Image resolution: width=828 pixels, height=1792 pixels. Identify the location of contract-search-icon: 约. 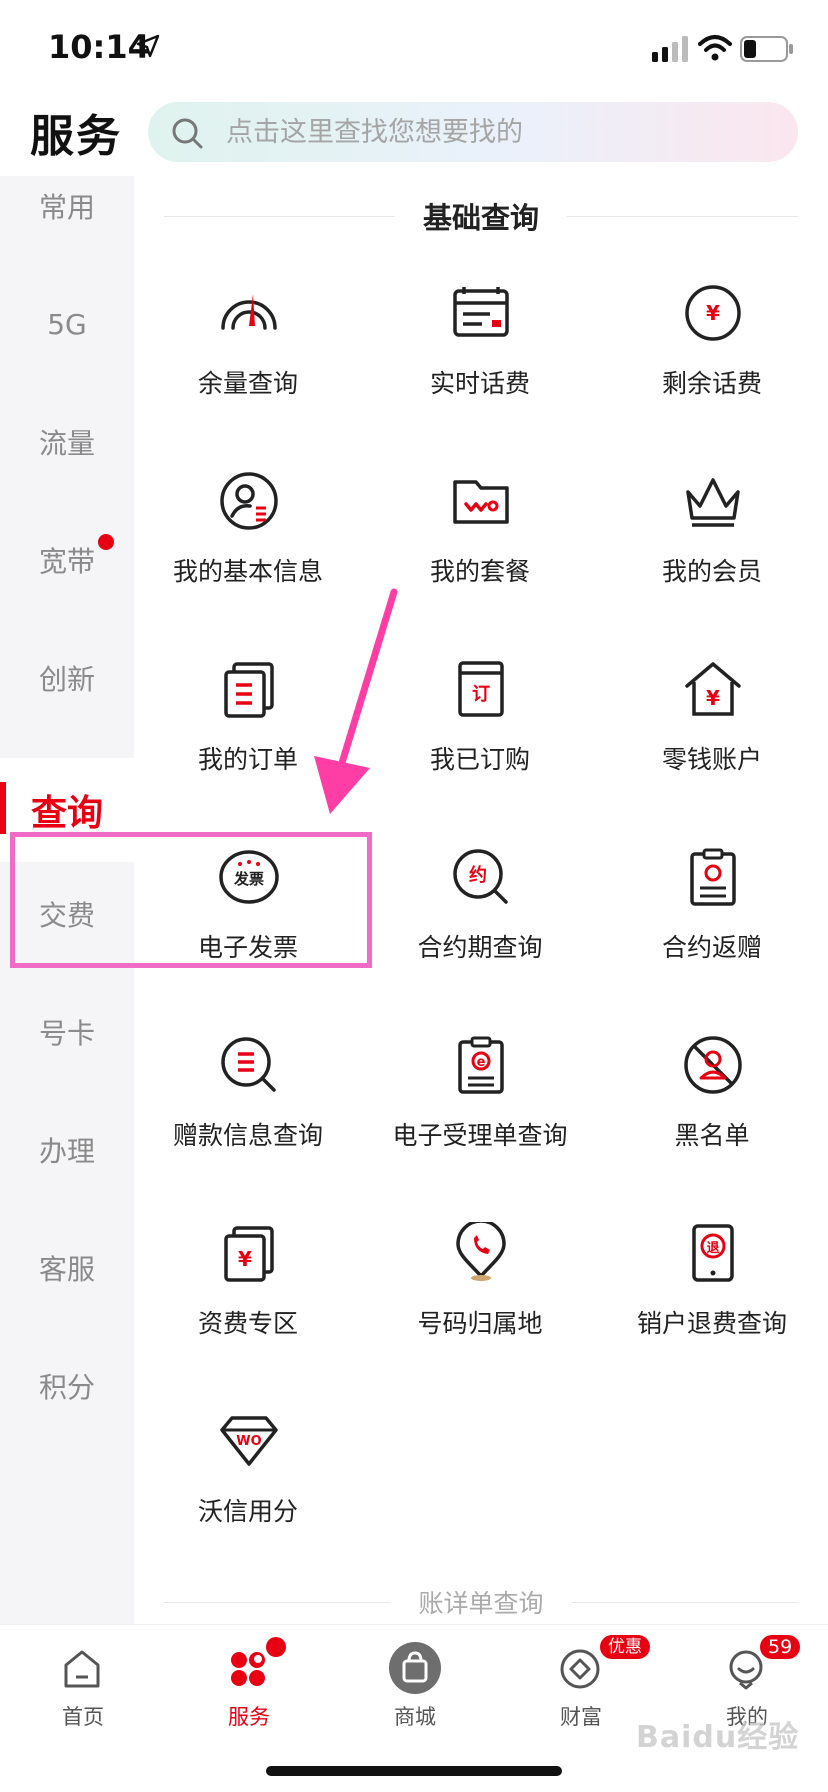
(480, 876).